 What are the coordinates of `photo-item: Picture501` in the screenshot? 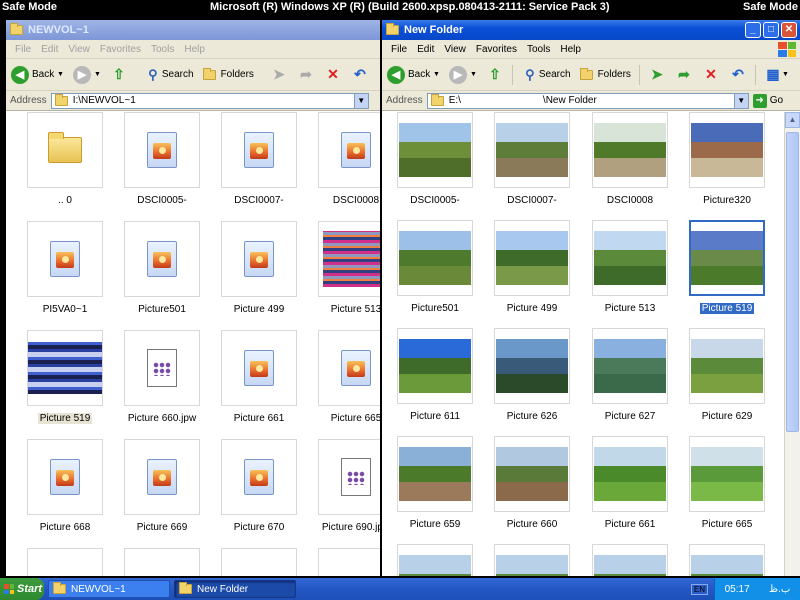 It's located at (435, 272).